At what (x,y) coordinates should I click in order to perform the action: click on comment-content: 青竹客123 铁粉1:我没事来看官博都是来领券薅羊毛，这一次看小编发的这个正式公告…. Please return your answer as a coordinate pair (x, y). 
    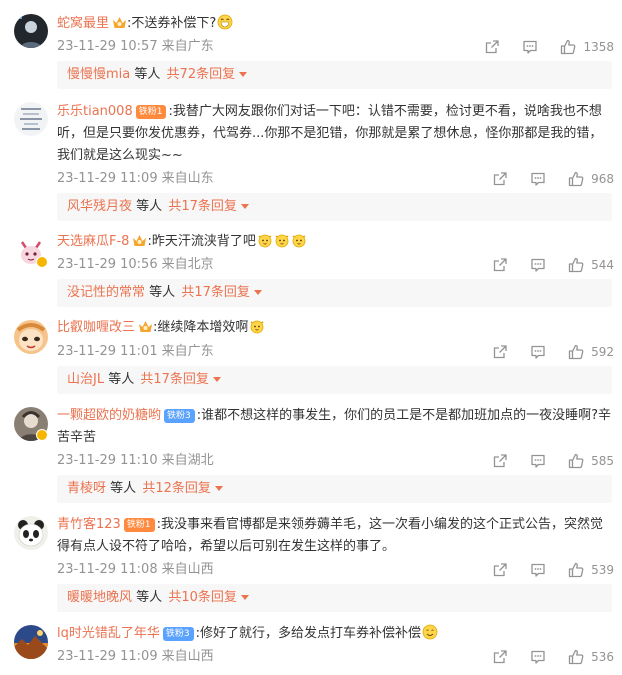
    Looking at the image, I should click on (334, 536).